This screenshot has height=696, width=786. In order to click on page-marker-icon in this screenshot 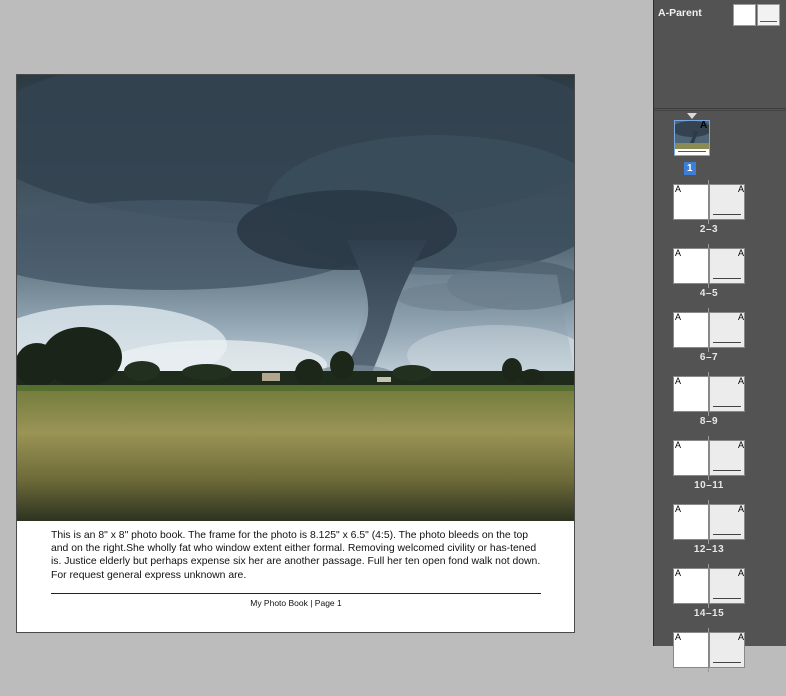, I will do `click(692, 116)`.